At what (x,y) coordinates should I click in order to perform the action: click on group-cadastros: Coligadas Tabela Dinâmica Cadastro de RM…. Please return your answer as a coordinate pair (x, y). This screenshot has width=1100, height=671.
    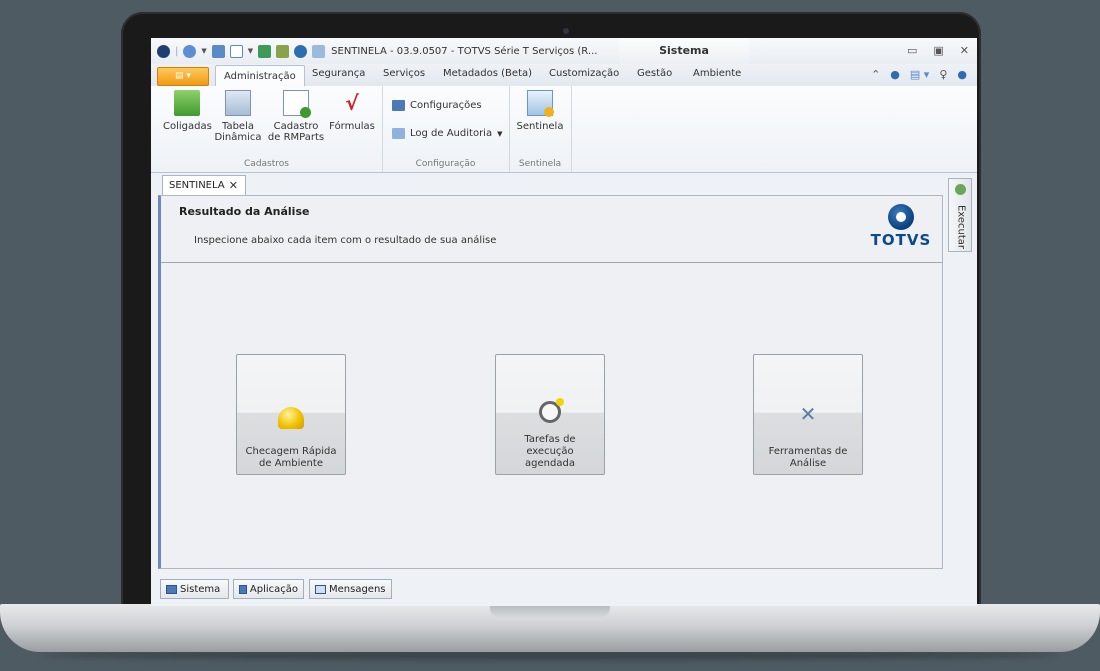
    Looking at the image, I should click on (267, 129).